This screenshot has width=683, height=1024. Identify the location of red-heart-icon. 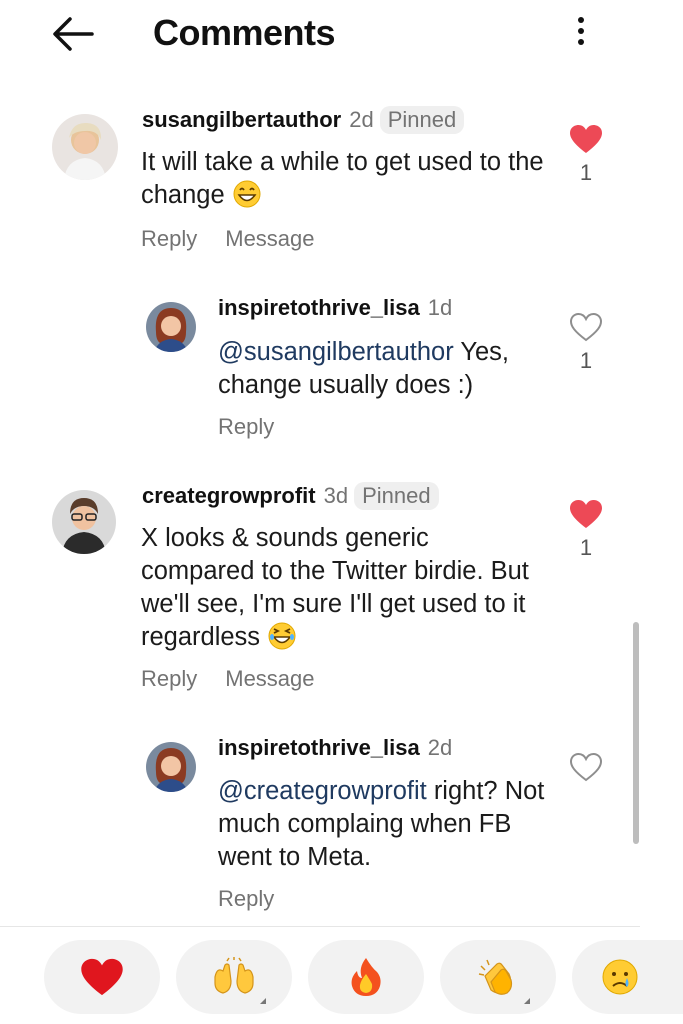
(102, 977).